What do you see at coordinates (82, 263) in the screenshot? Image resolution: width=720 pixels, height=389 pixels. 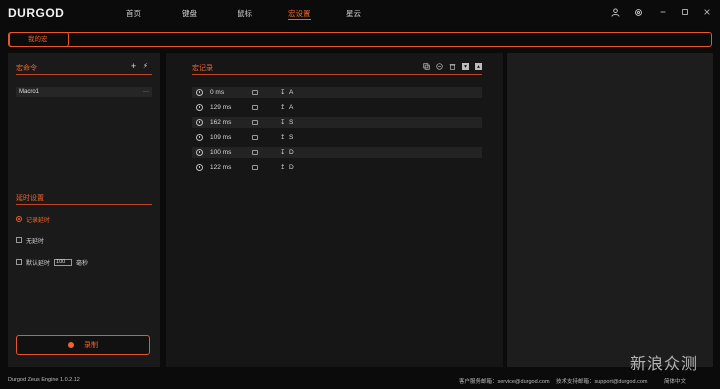 I see `delay-unit: 毫秒` at bounding box center [82, 263].